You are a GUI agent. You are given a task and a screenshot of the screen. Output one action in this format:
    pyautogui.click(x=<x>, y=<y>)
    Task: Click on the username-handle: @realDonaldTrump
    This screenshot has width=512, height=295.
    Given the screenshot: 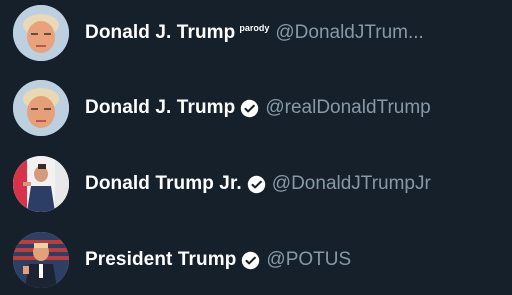 What is the action you would take?
    pyautogui.click(x=348, y=107)
    